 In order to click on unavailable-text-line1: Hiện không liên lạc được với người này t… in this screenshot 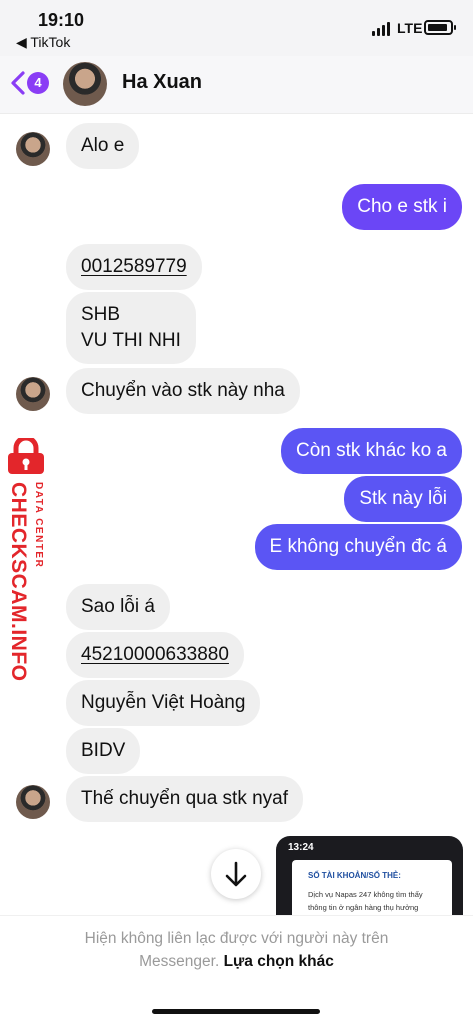, I will do `click(236, 938)`.